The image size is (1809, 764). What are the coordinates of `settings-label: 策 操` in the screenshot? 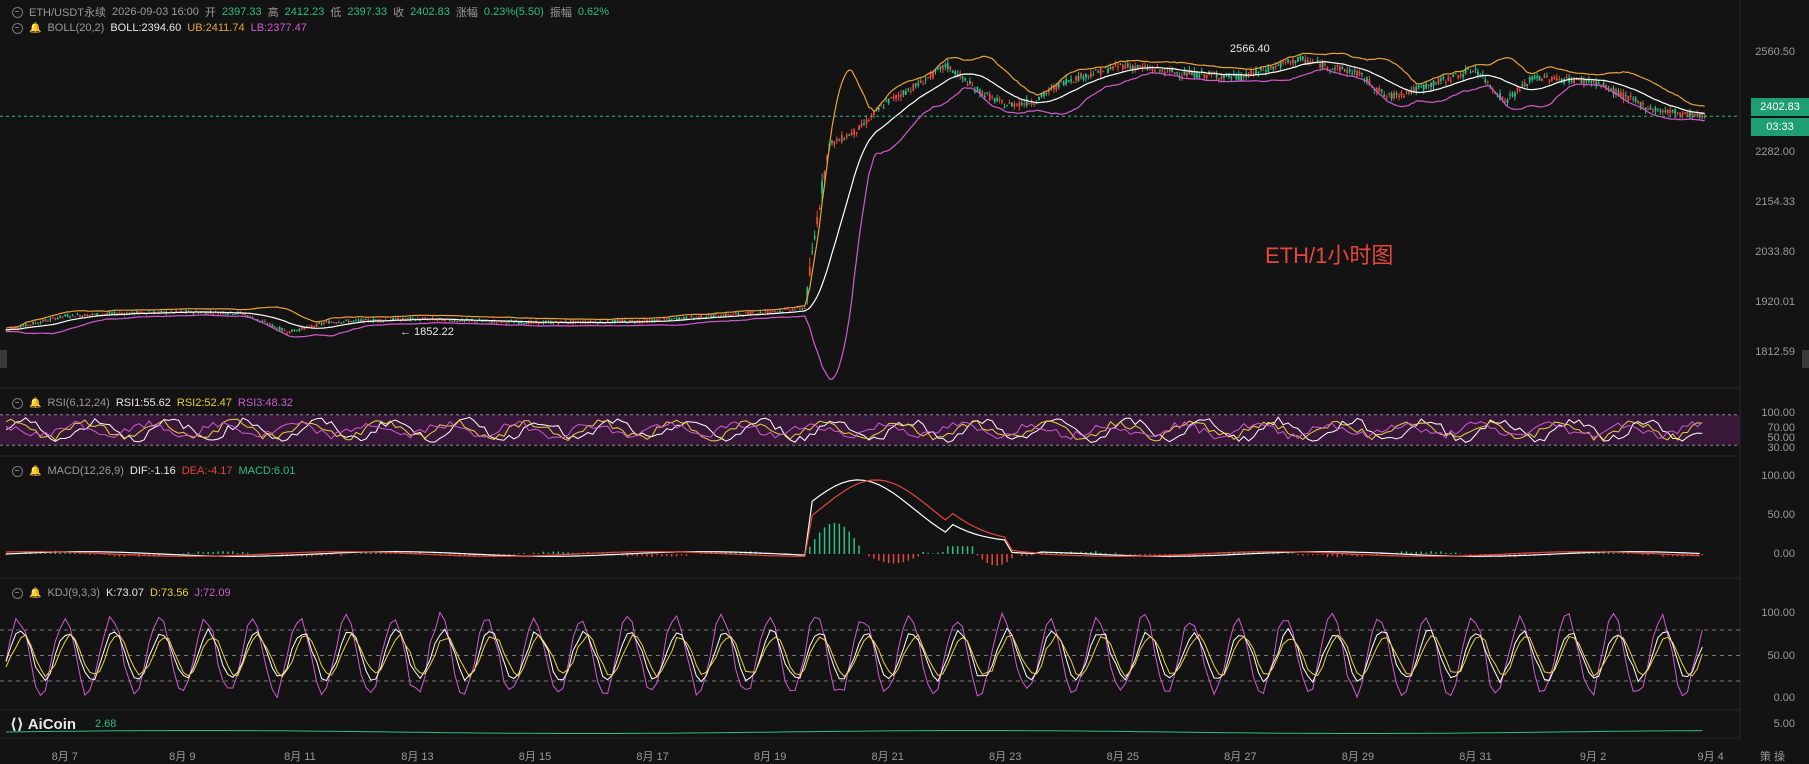 It's located at (1772, 756).